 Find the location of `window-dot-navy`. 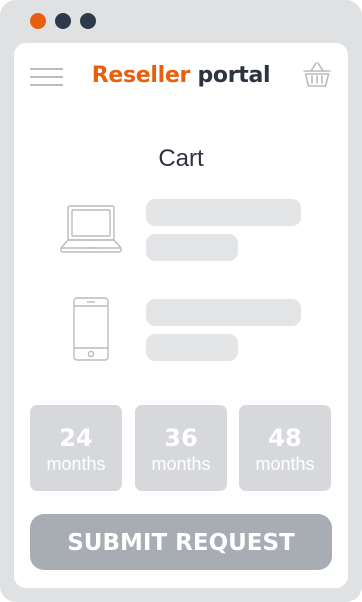

window-dot-navy is located at coordinates (63, 21).